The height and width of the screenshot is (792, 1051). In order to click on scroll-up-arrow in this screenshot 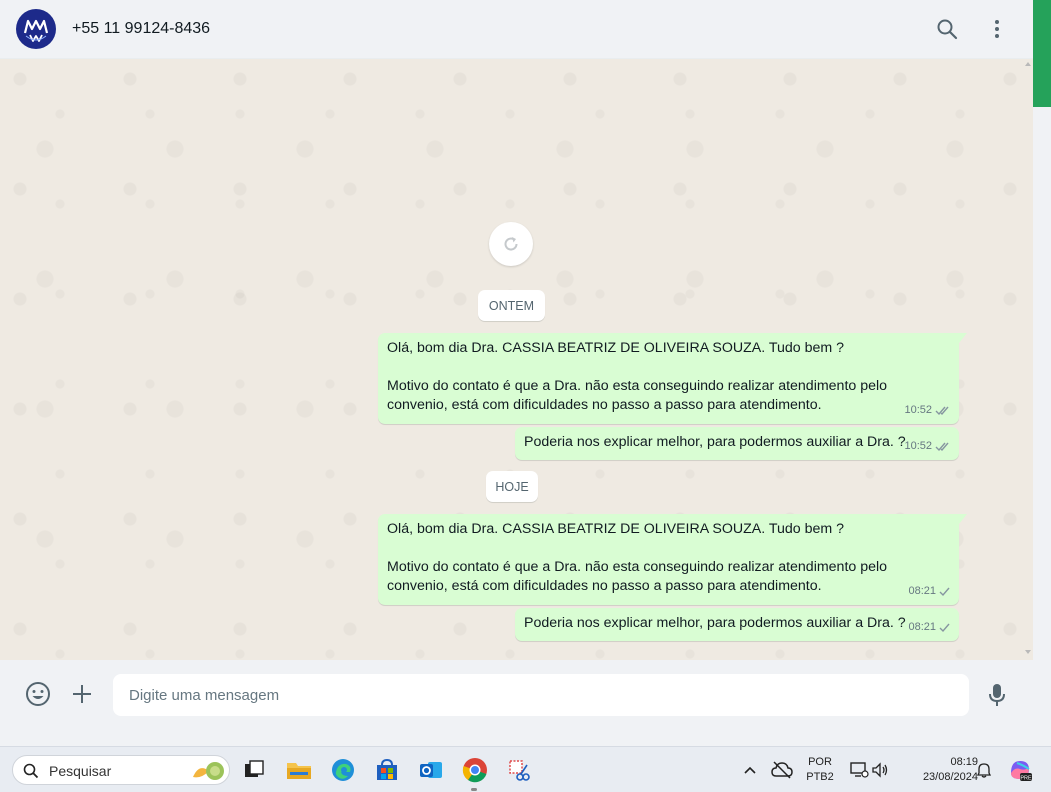, I will do `click(1028, 64)`.